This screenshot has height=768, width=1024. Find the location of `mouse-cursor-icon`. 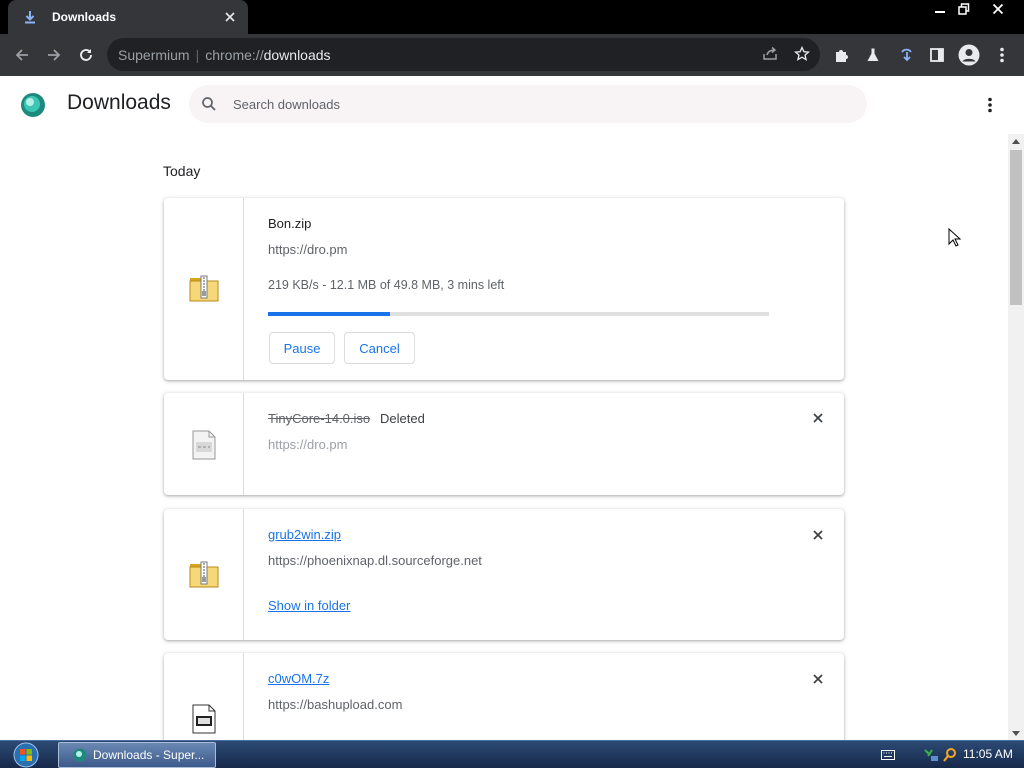

mouse-cursor-icon is located at coordinates (955, 237).